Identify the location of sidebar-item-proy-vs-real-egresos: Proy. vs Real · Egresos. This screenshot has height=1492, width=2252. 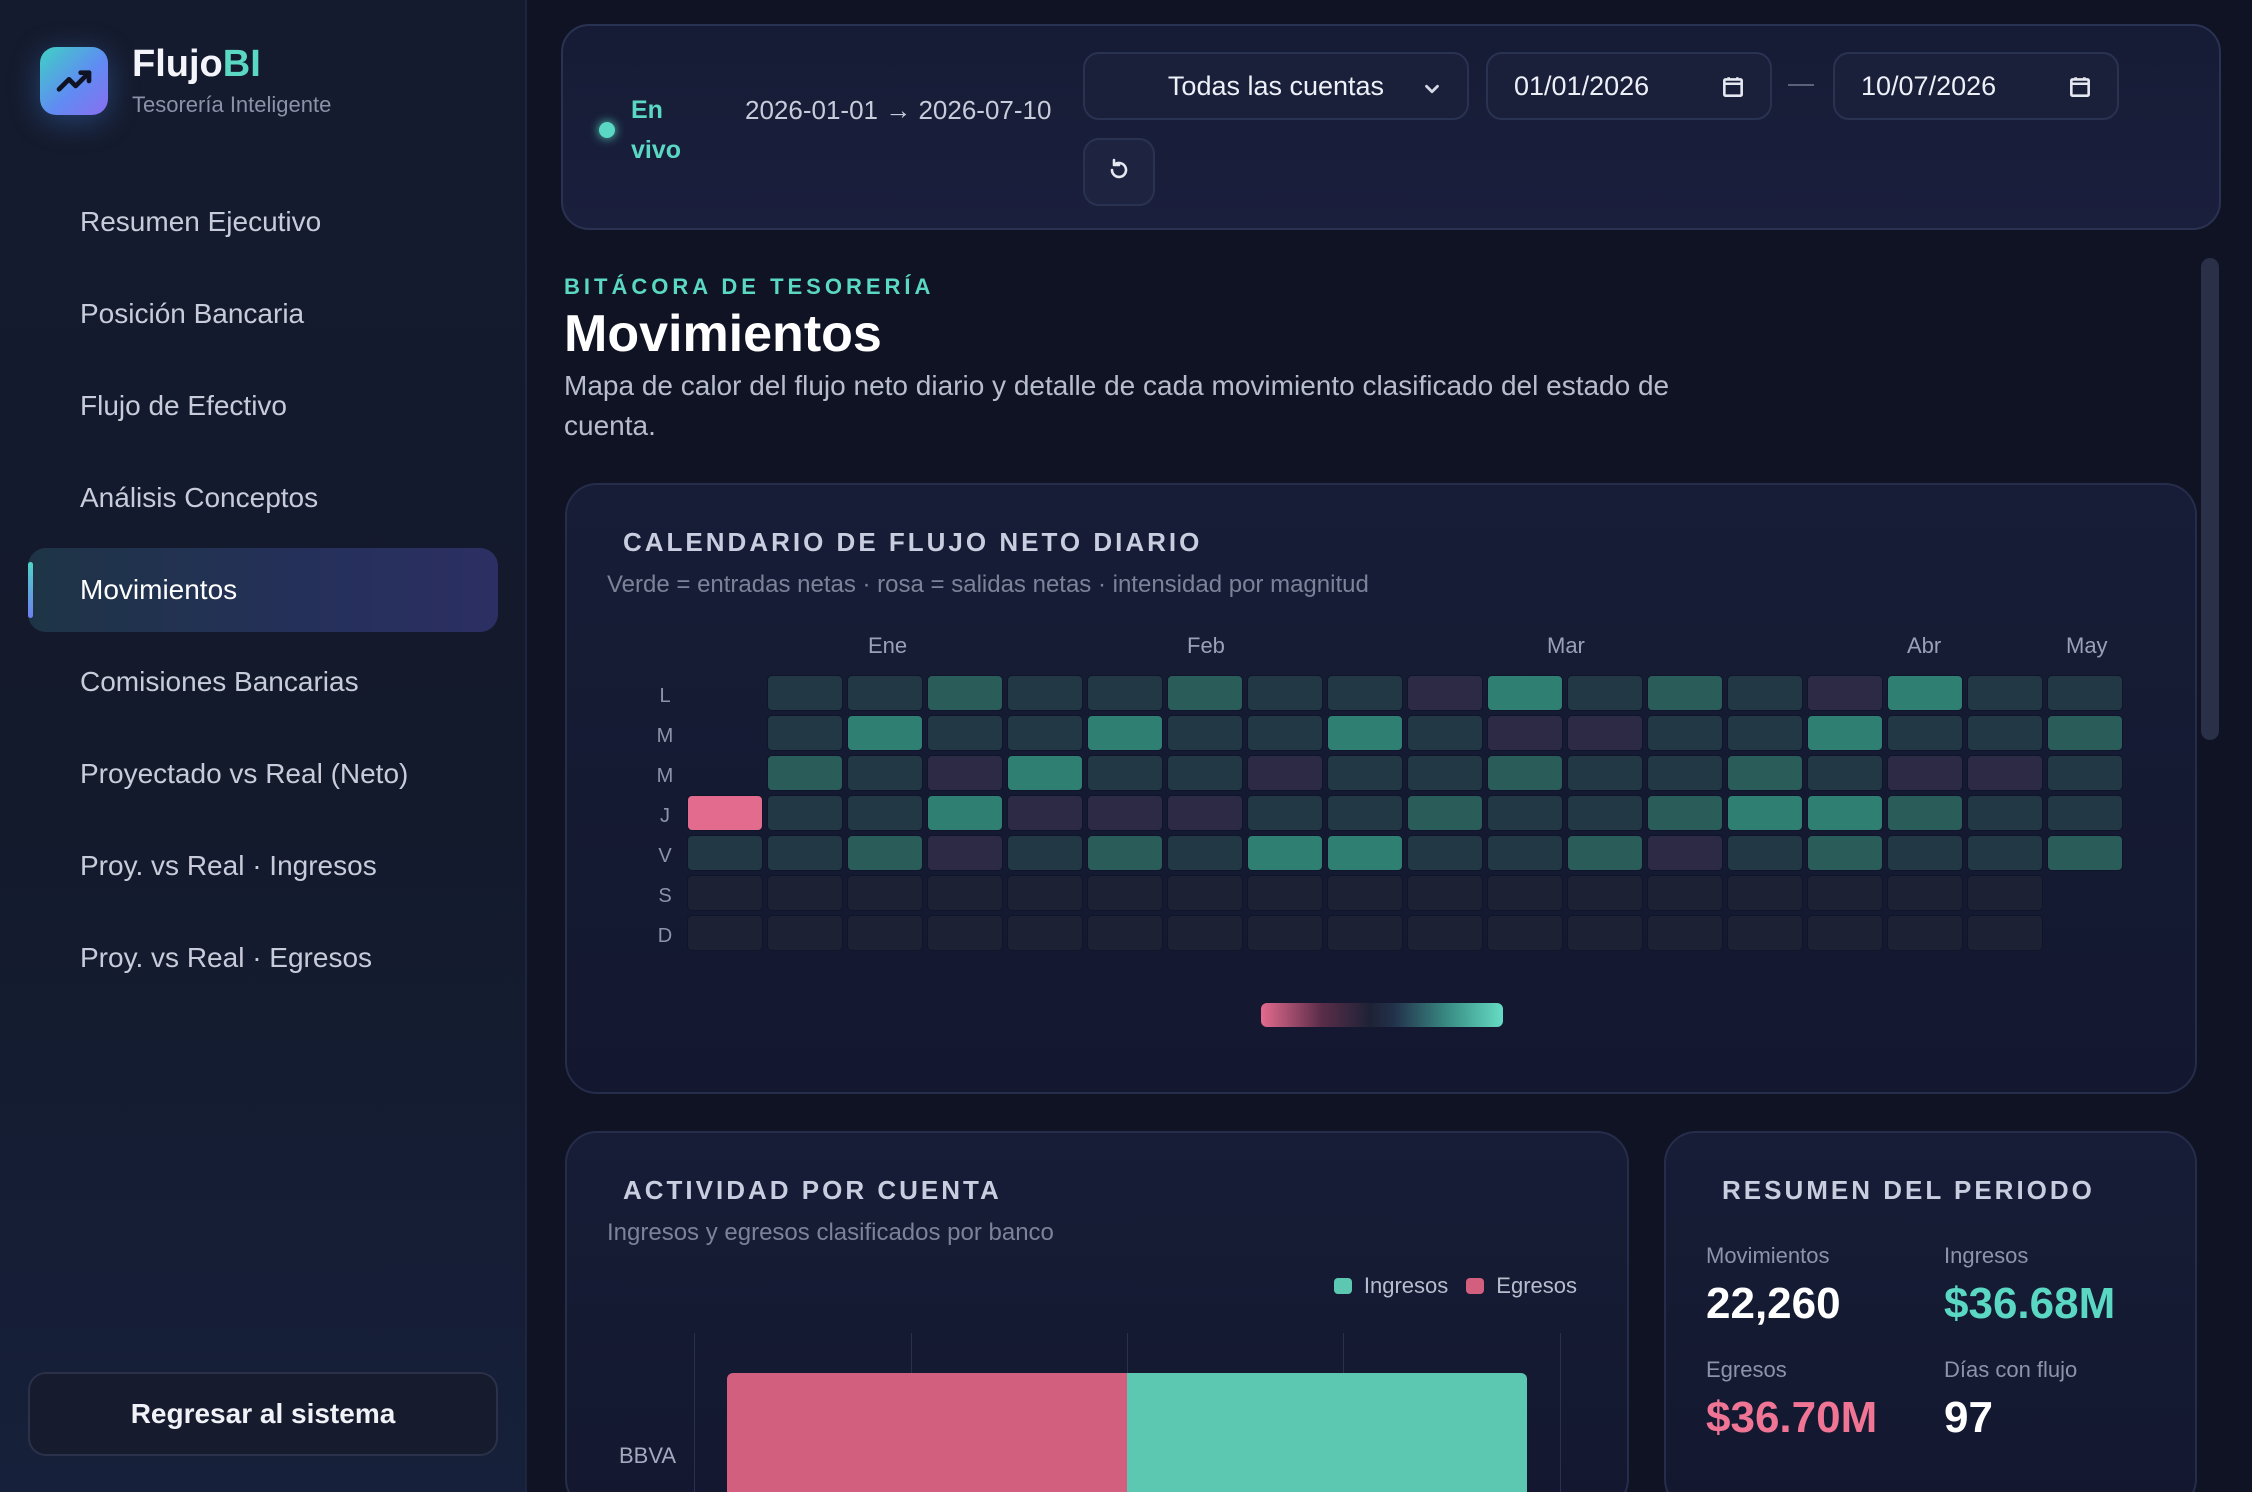
(263, 958).